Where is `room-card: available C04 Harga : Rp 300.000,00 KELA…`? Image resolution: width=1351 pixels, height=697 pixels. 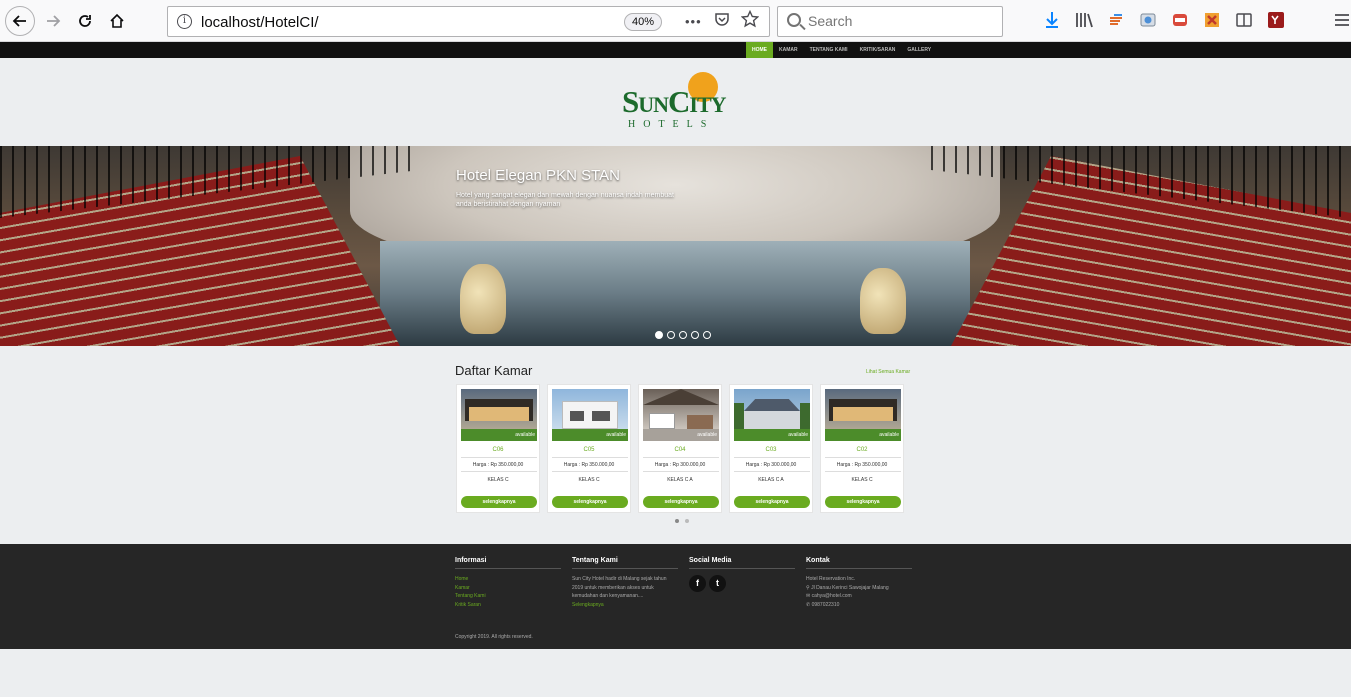 room-card: available C04 Harga : Rp 300.000,00 KELA… is located at coordinates (680, 448).